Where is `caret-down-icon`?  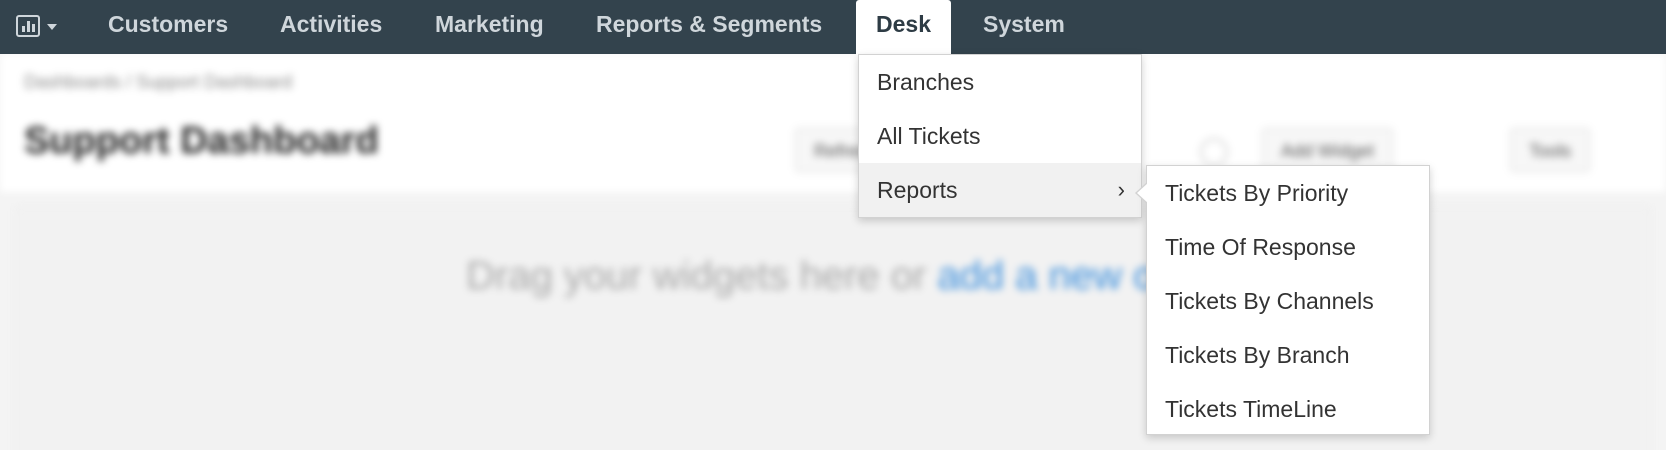
caret-down-icon is located at coordinates (52, 27).